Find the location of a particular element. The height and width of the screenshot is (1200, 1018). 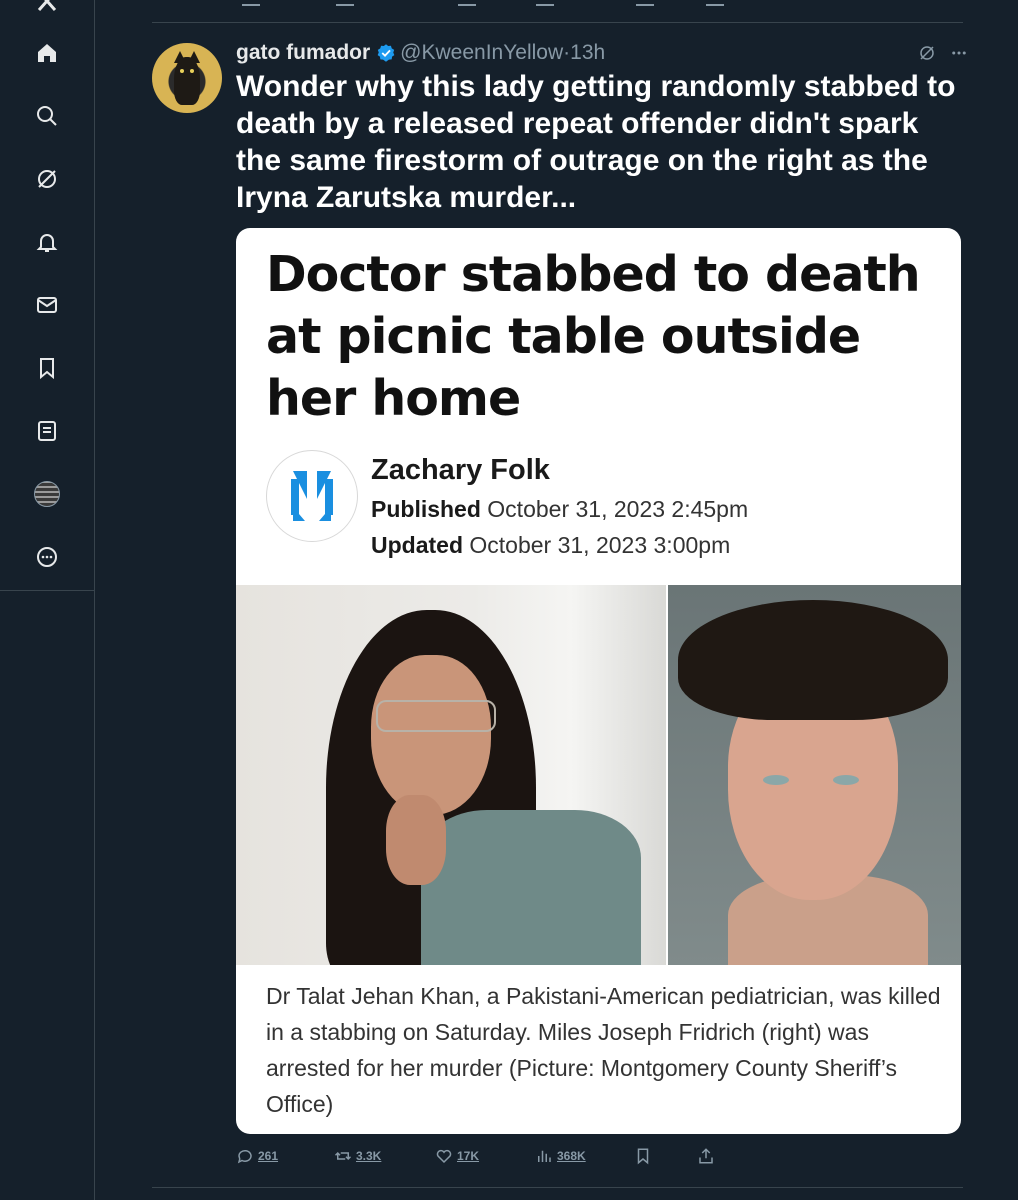

heart-icon is located at coordinates (444, 1156).